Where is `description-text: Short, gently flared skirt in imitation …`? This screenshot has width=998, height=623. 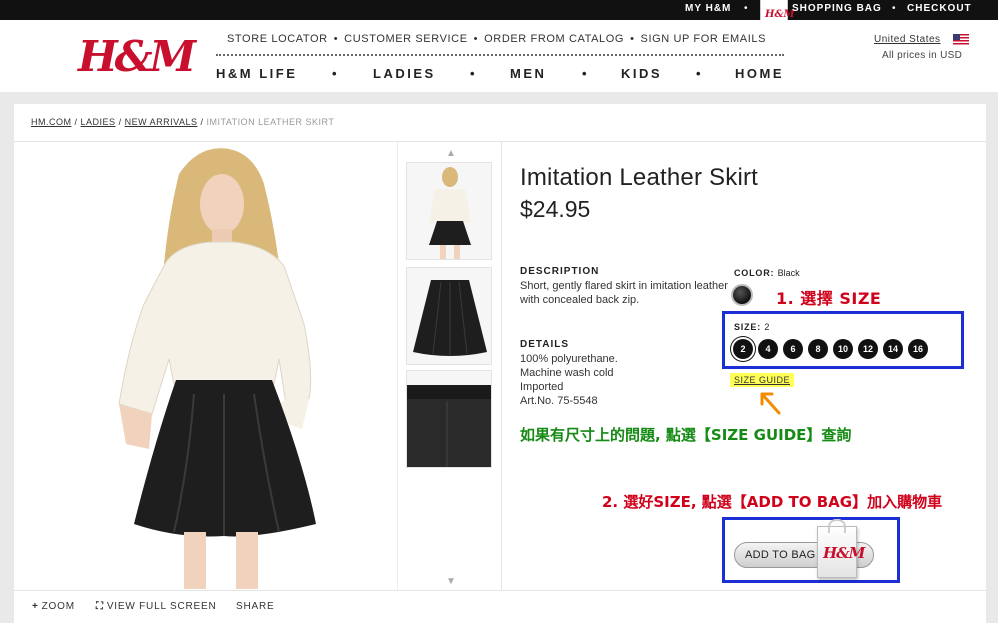 description-text: Short, gently flared skirt in imitation … is located at coordinates (624, 293).